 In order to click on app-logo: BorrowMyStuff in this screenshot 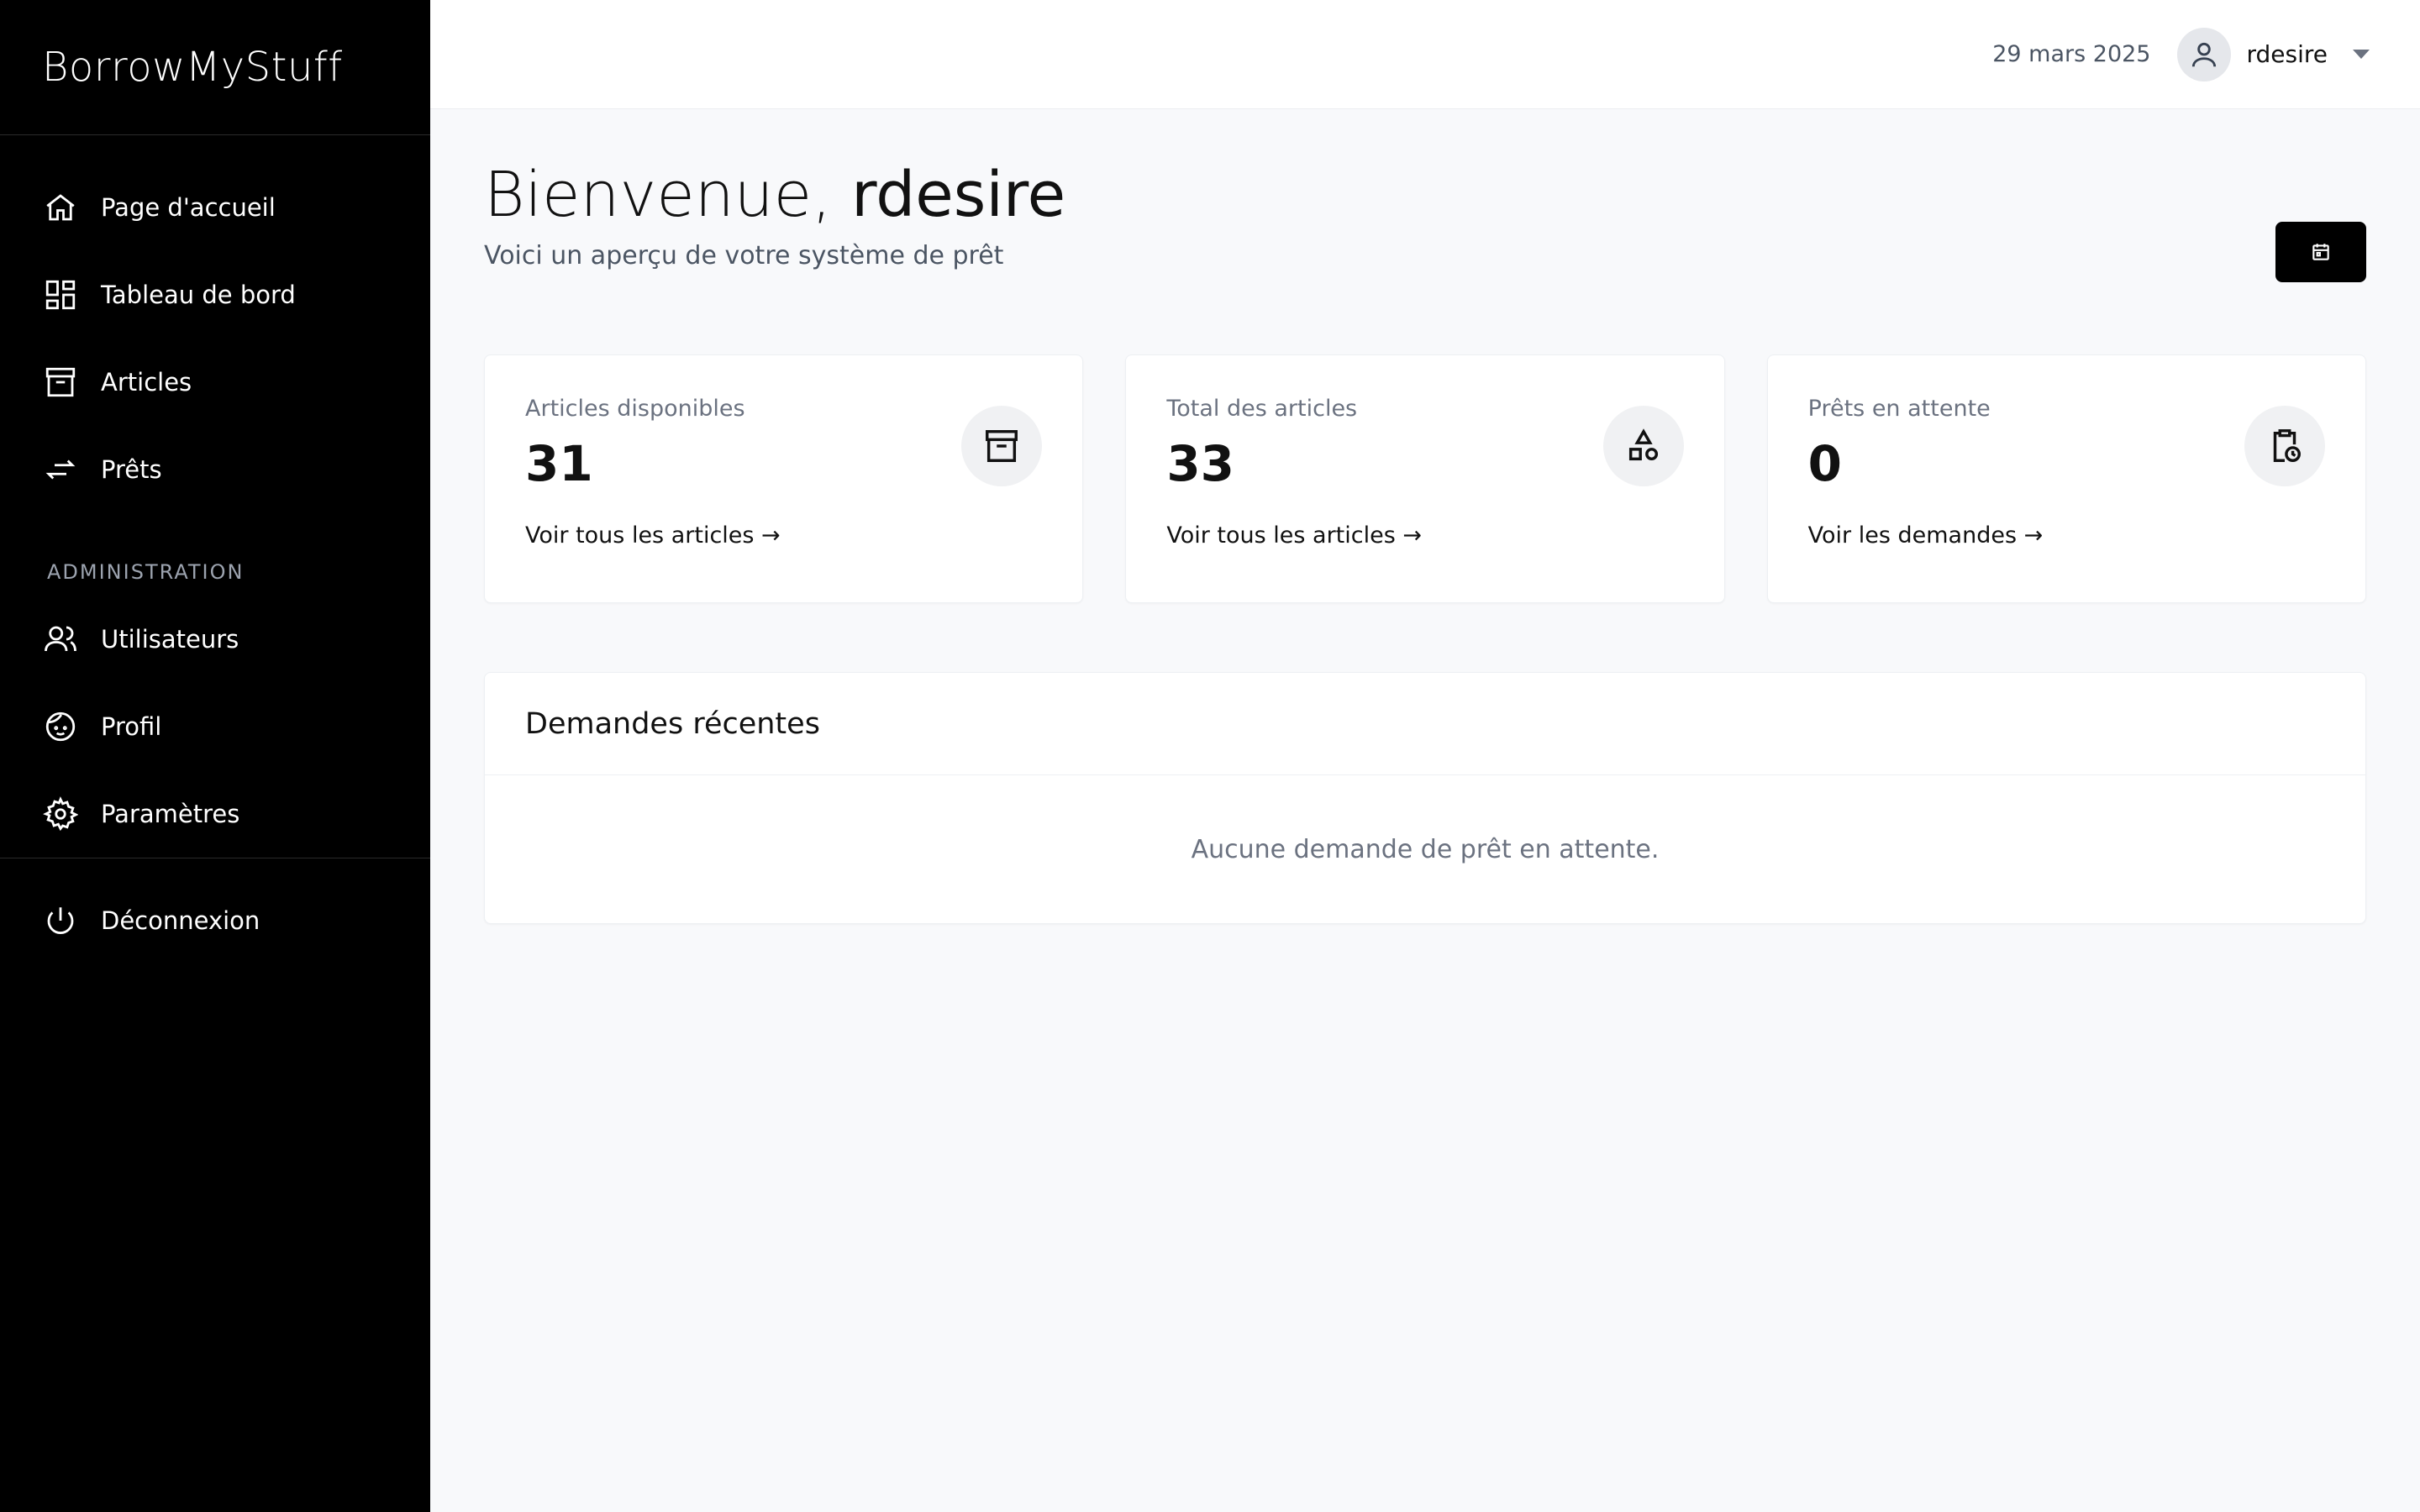, I will do `click(215, 67)`.